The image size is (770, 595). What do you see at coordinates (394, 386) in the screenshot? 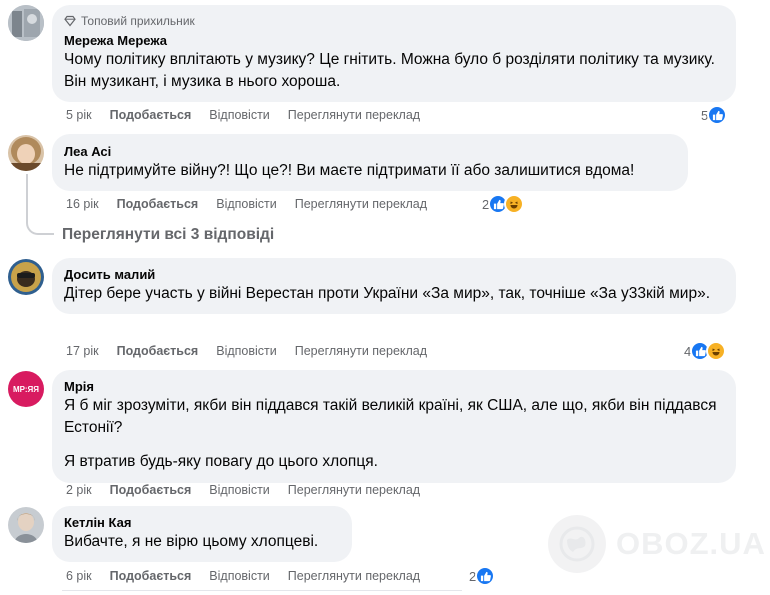
I see `author-name: Мрія` at bounding box center [394, 386].